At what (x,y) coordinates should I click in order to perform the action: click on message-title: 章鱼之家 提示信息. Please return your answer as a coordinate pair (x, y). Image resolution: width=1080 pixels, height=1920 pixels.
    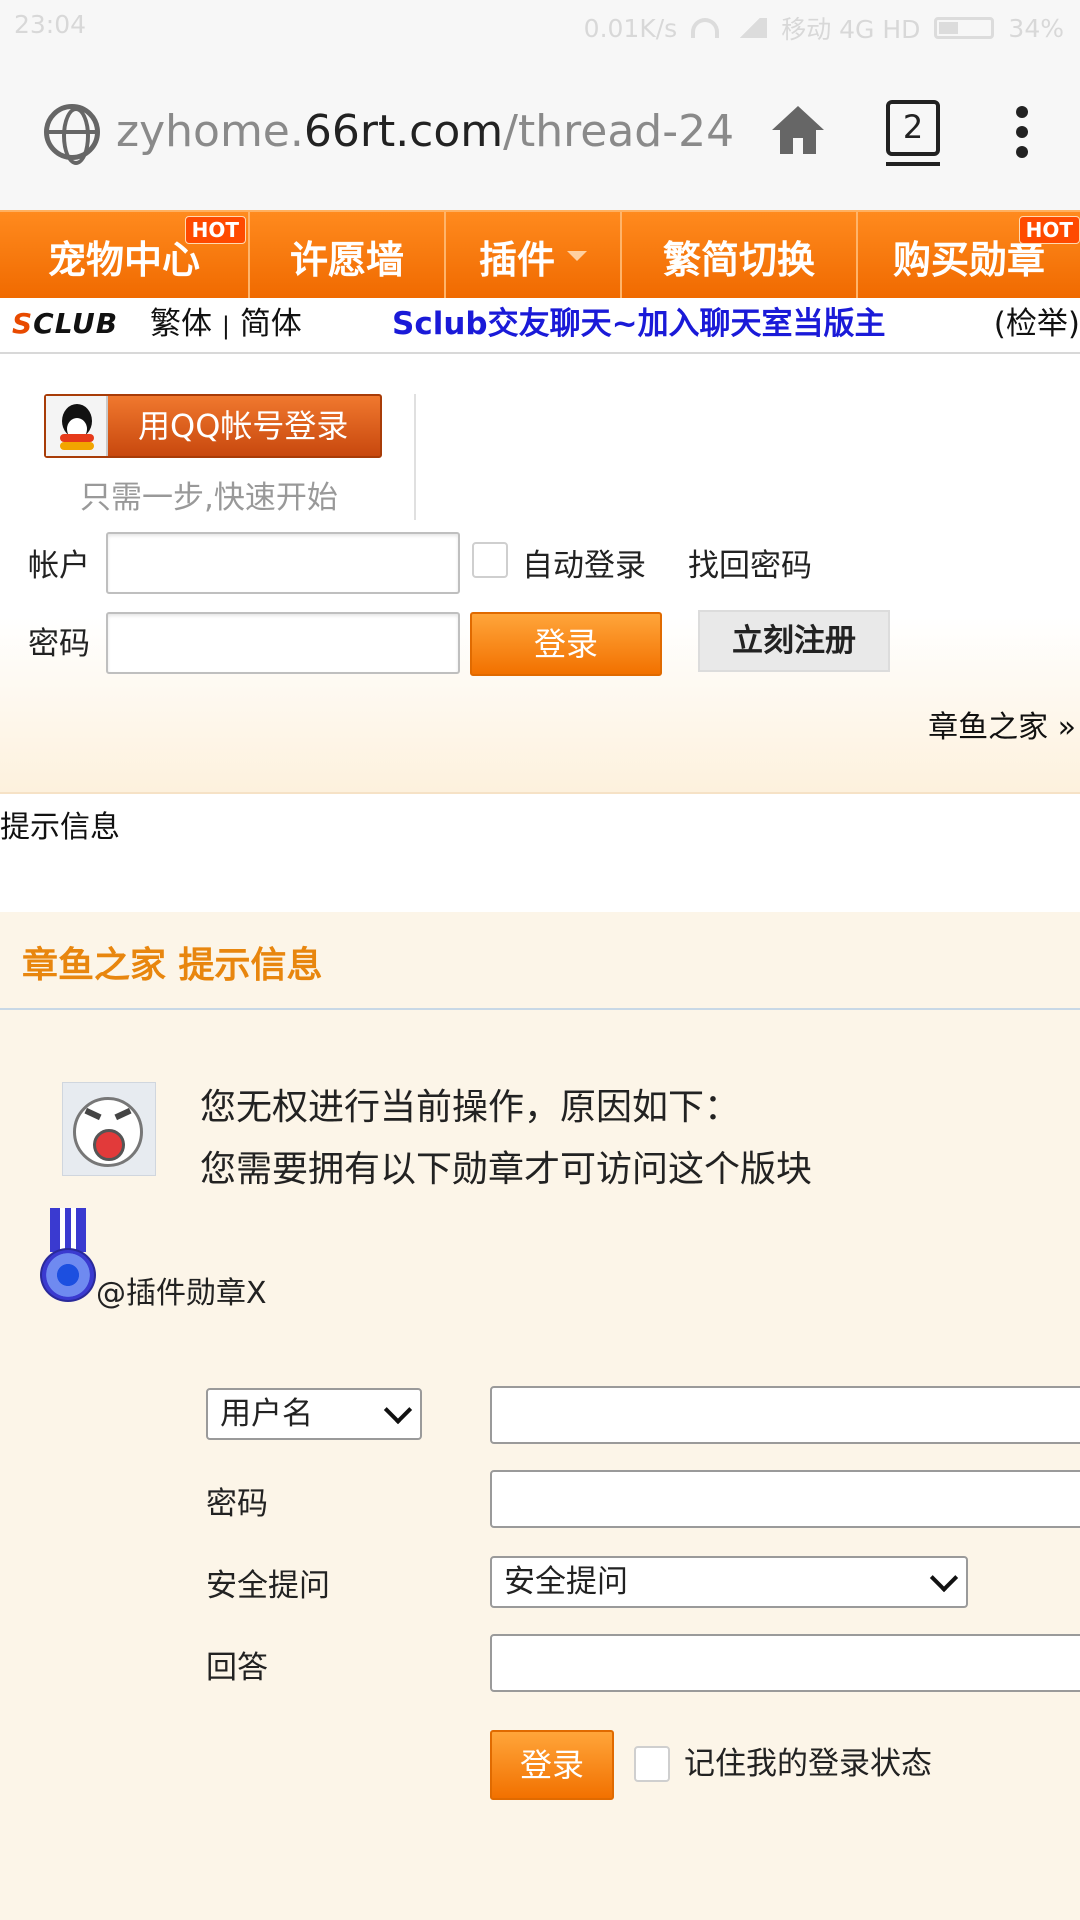
    Looking at the image, I should click on (172, 965).